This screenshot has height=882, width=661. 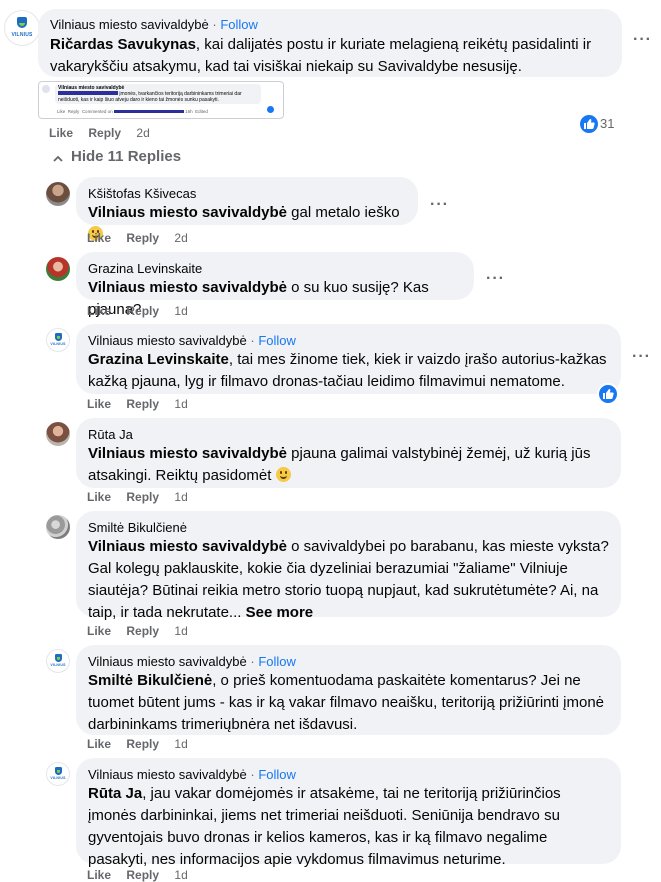 I want to click on comment-author: Rūta Ja, so click(x=110, y=434).